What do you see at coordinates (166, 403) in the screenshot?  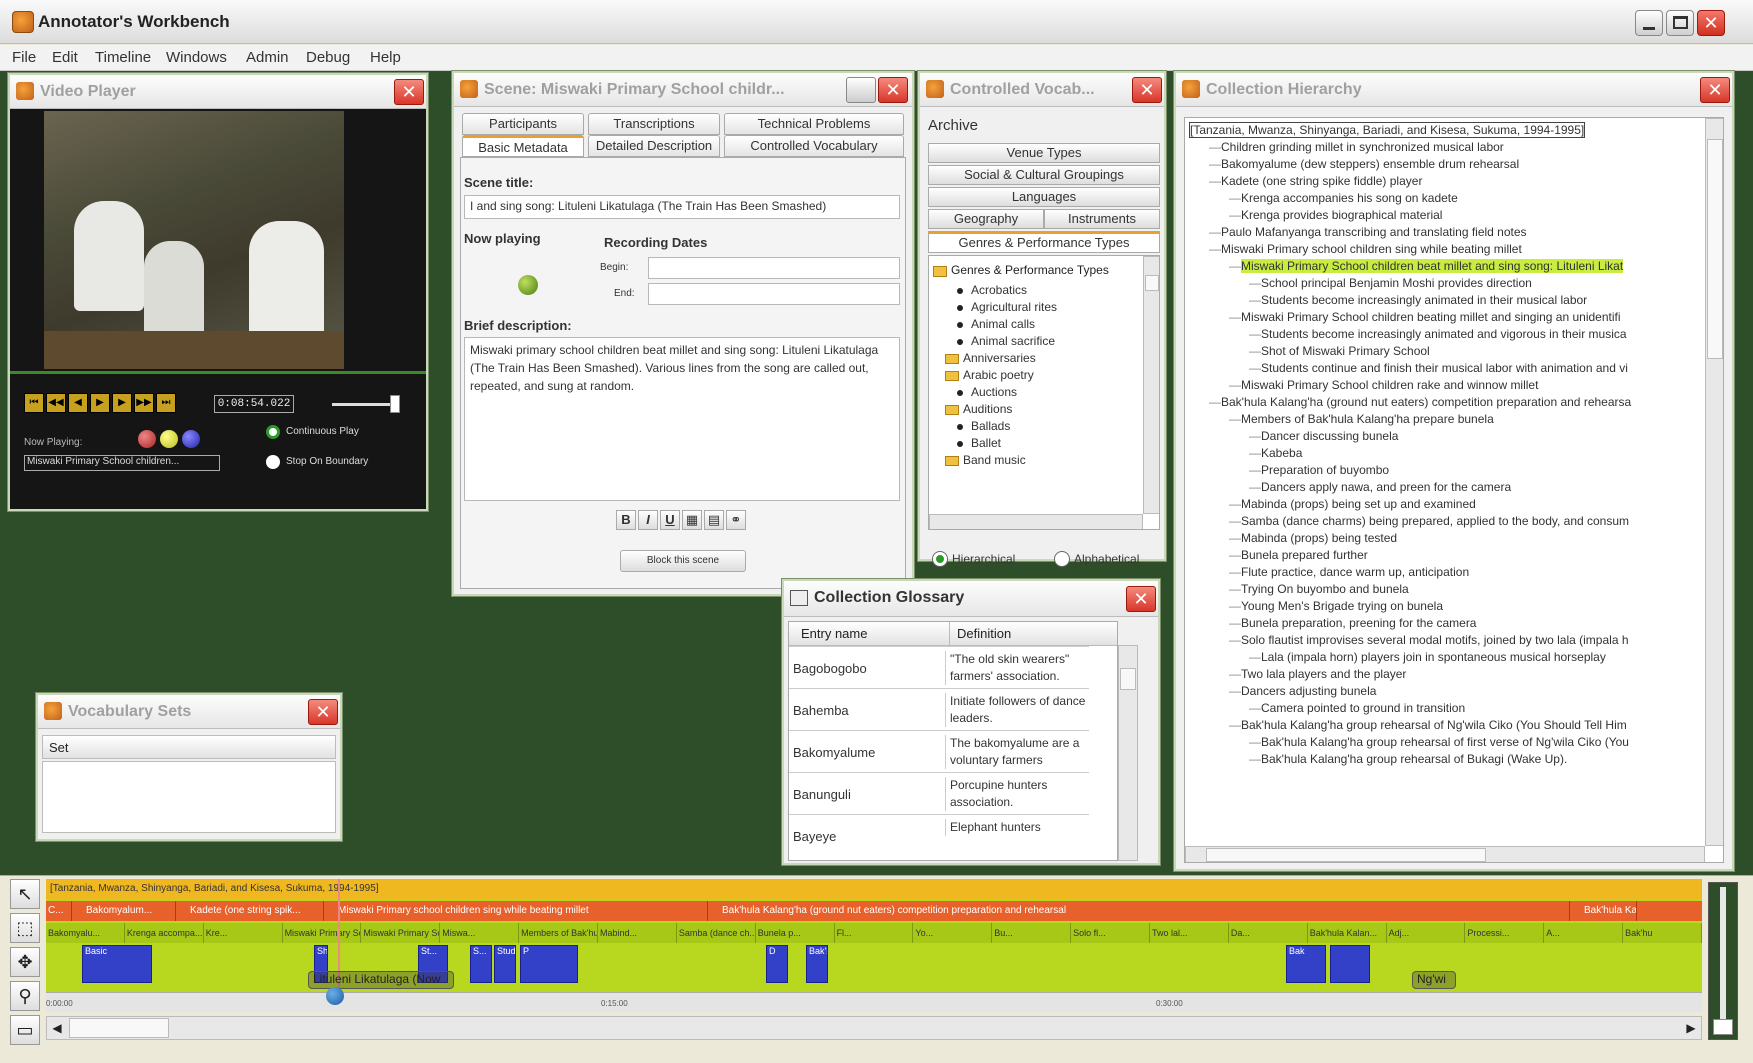 I see `last-frame-icon: ⏭` at bounding box center [166, 403].